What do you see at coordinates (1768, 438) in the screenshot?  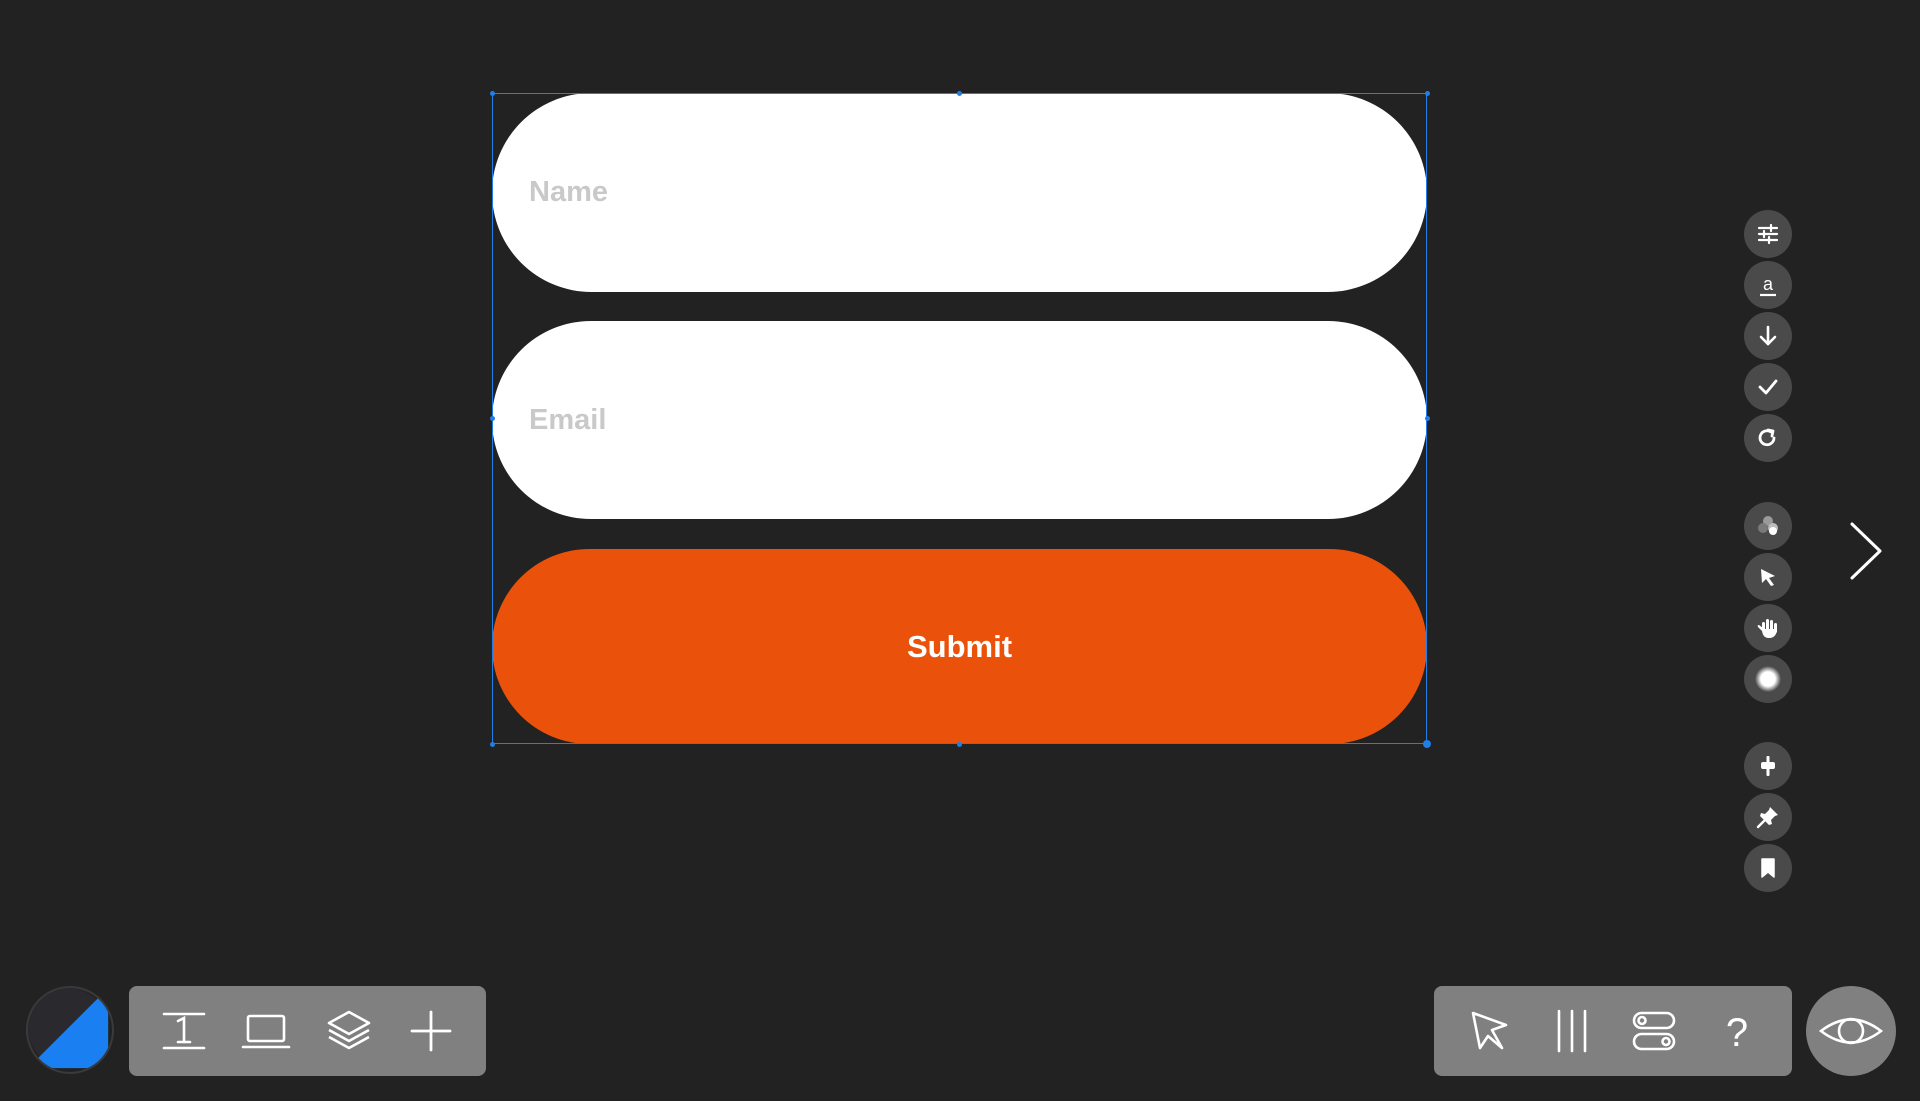 I see `redo-icon` at bounding box center [1768, 438].